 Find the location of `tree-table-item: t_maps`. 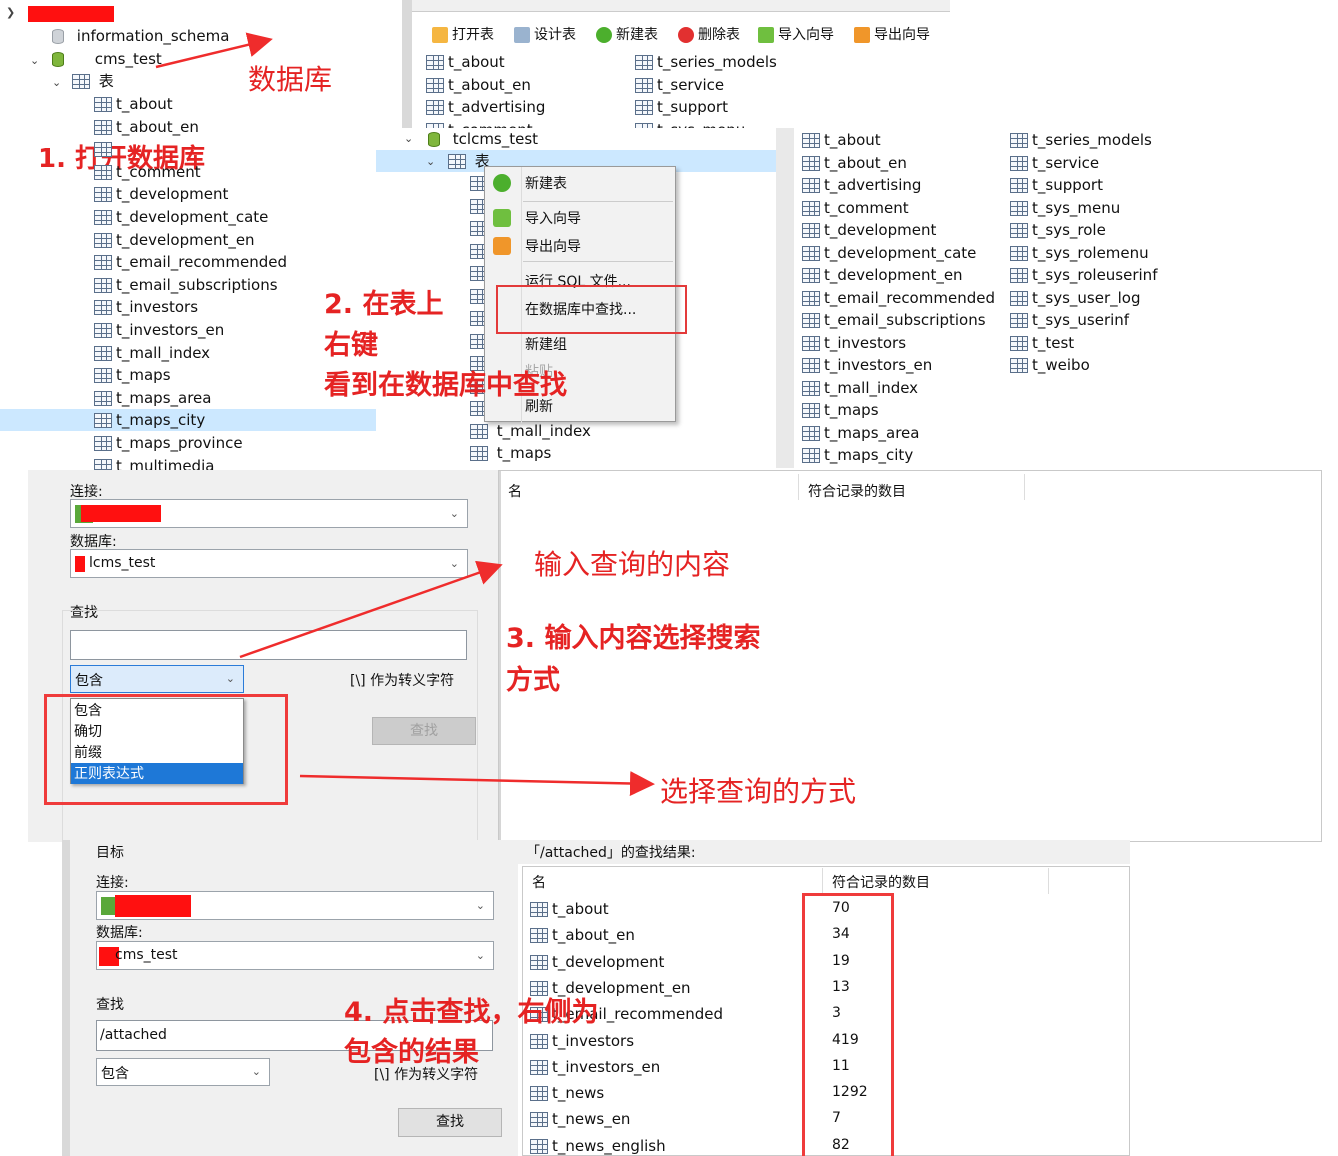

tree-table-item: t_maps is located at coordinates (132, 375).